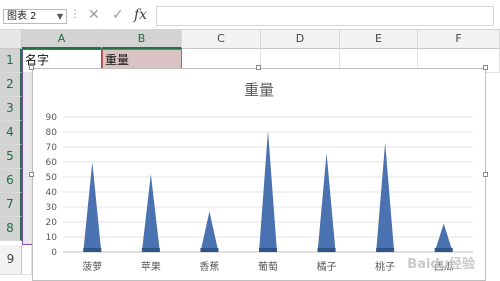  Describe the element at coordinates (54, 253) in the screenshot. I see `y-tick-label: 0` at that location.